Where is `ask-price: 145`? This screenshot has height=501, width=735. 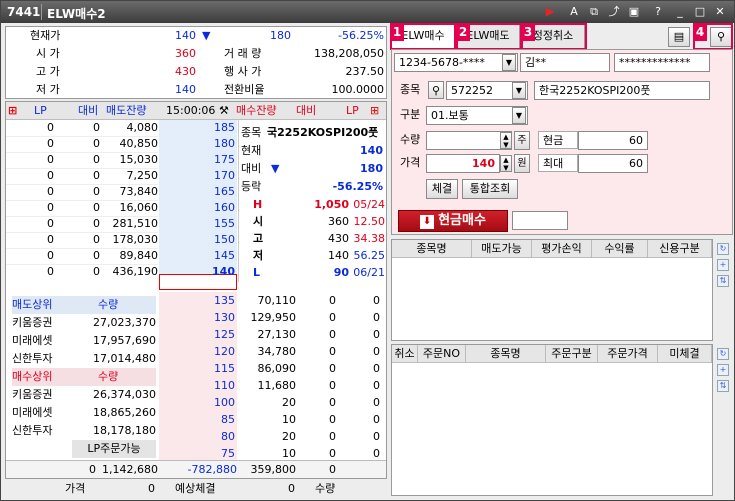
ask-price: 145 is located at coordinates (198, 256).